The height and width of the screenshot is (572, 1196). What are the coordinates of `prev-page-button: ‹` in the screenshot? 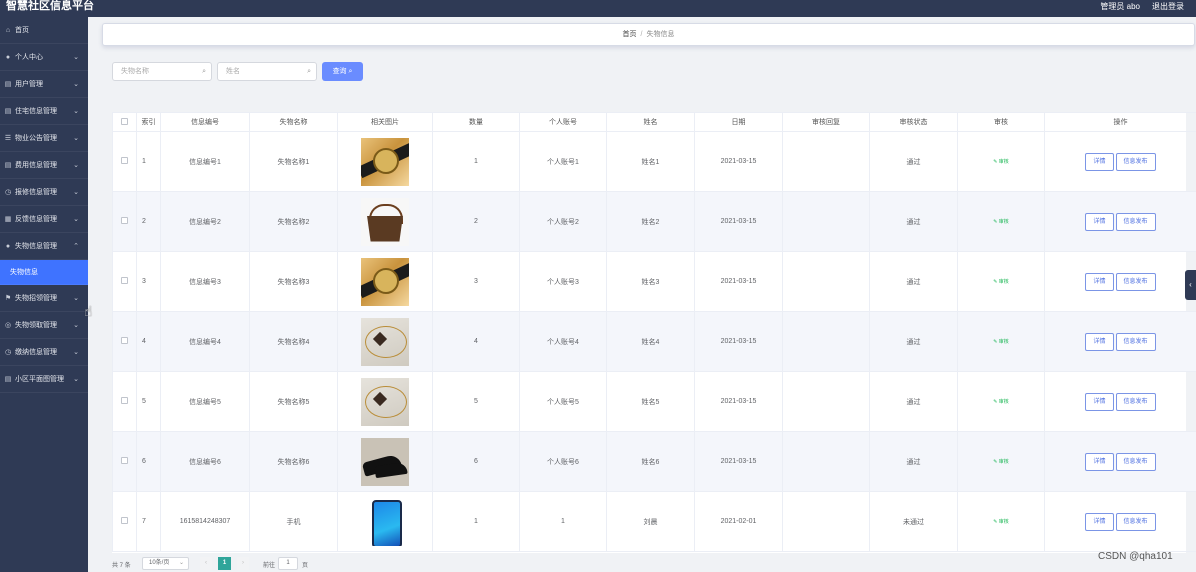 It's located at (206, 563).